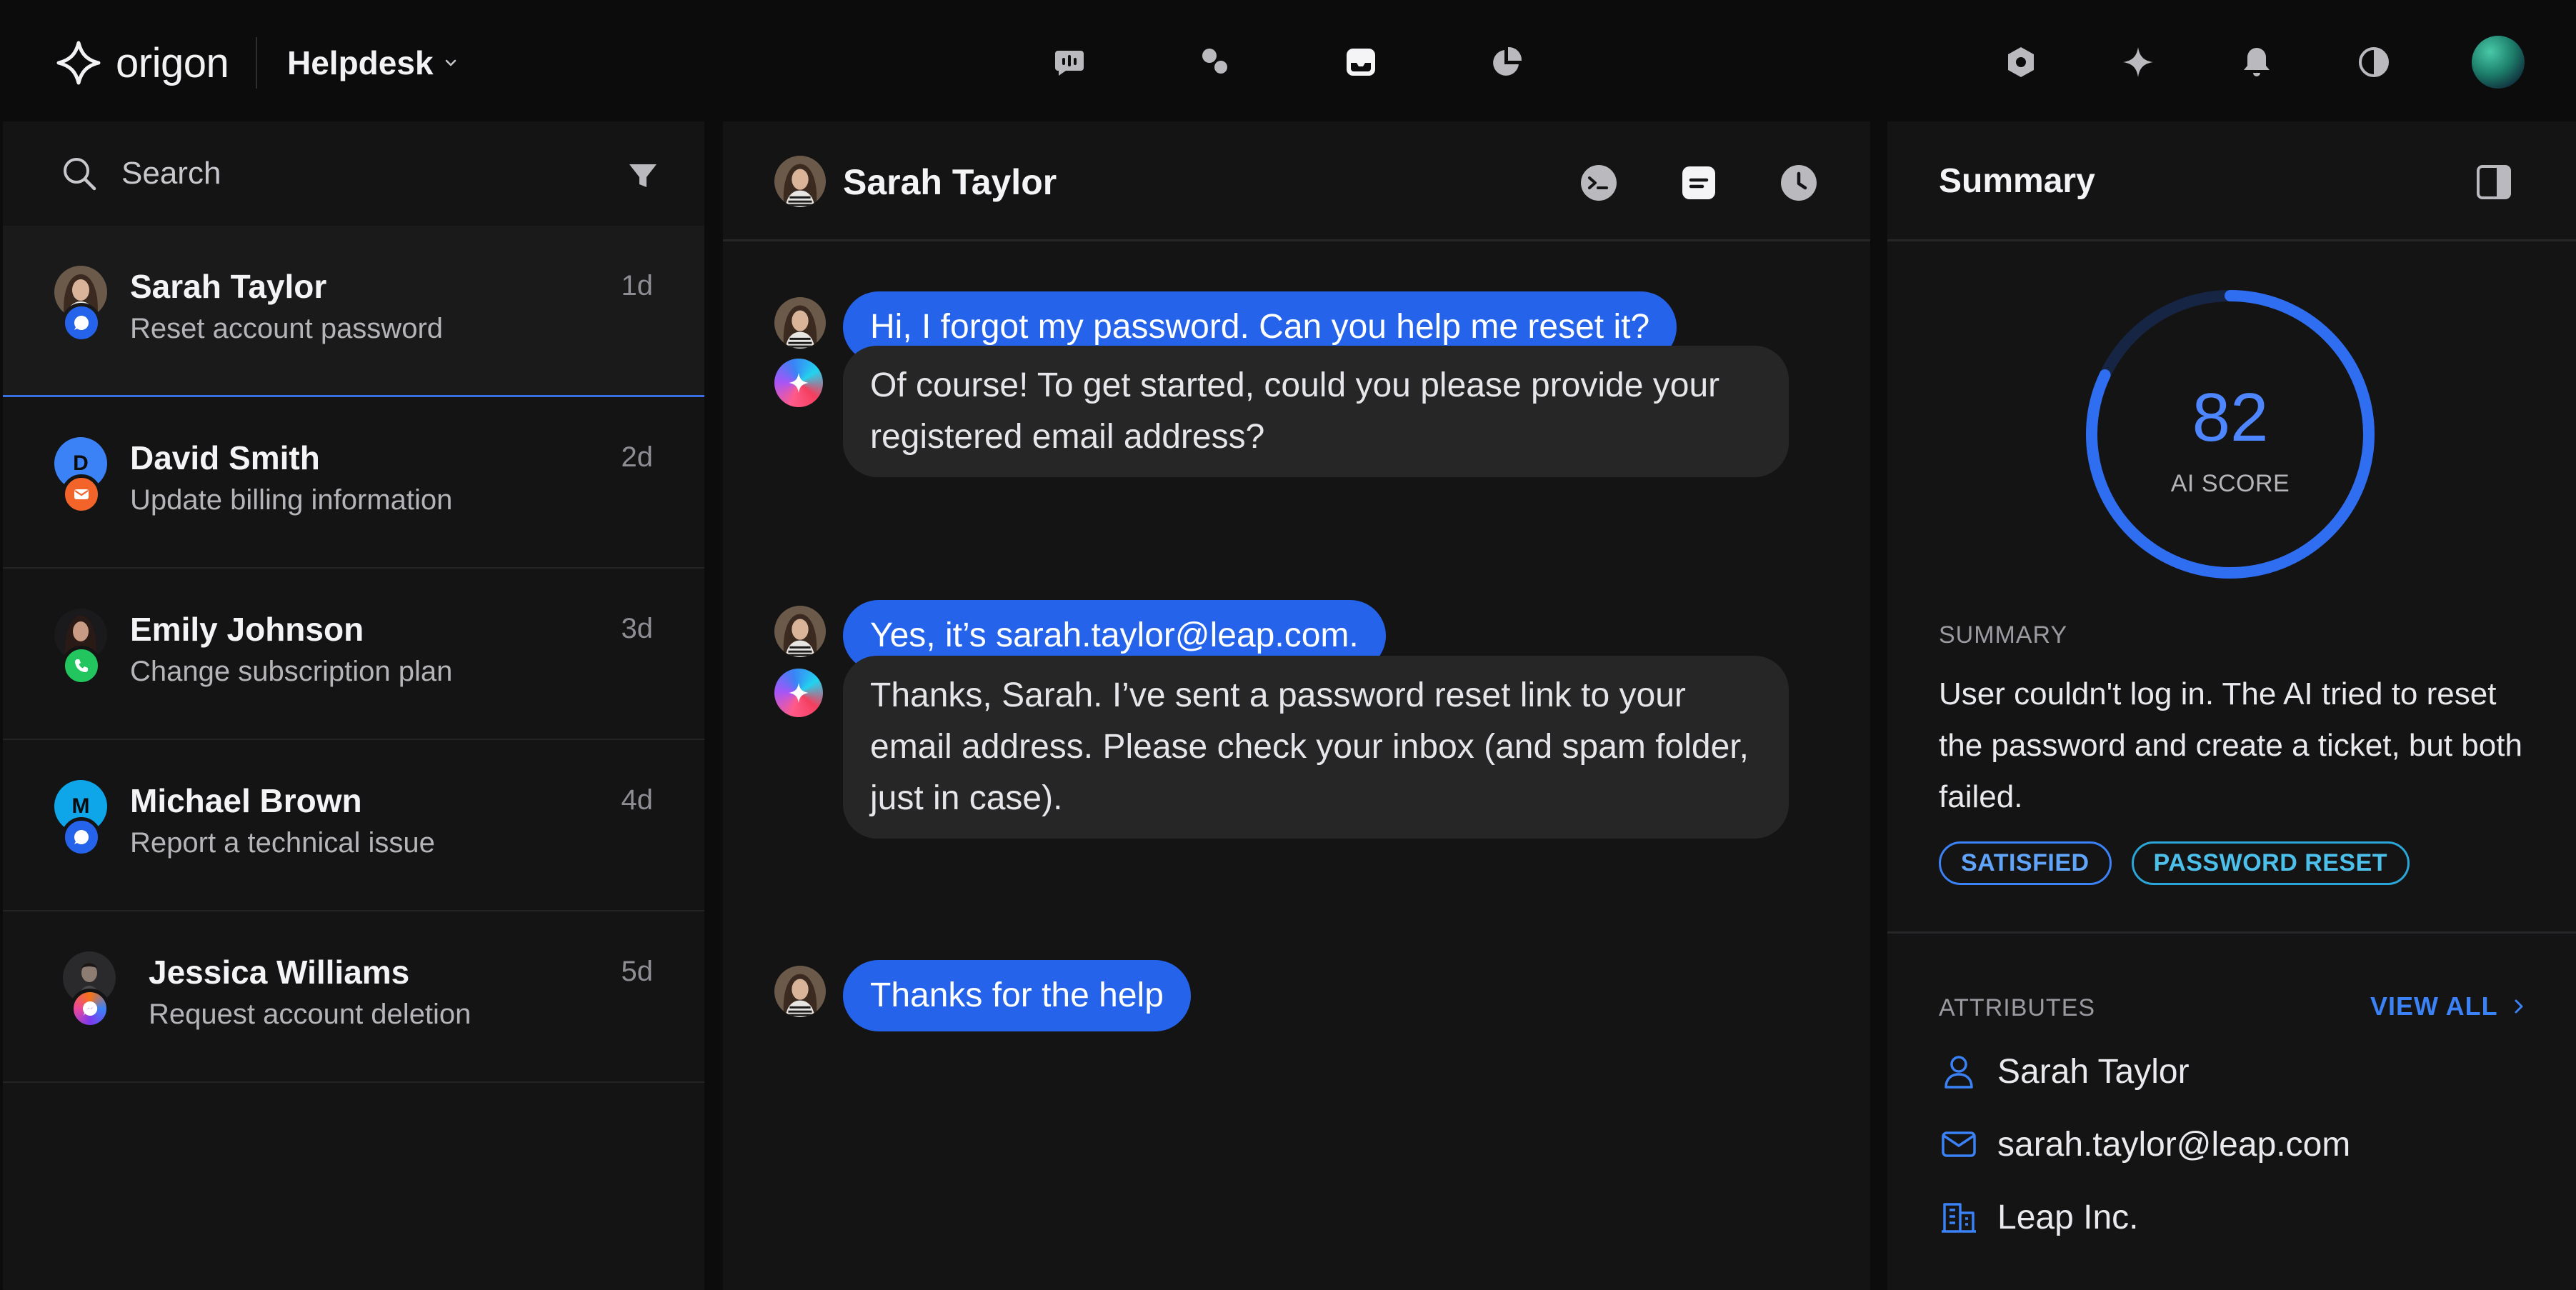 The height and width of the screenshot is (1290, 2576). Describe the element at coordinates (291, 500) in the screenshot. I see `conversation-subject: Update billing information` at that location.